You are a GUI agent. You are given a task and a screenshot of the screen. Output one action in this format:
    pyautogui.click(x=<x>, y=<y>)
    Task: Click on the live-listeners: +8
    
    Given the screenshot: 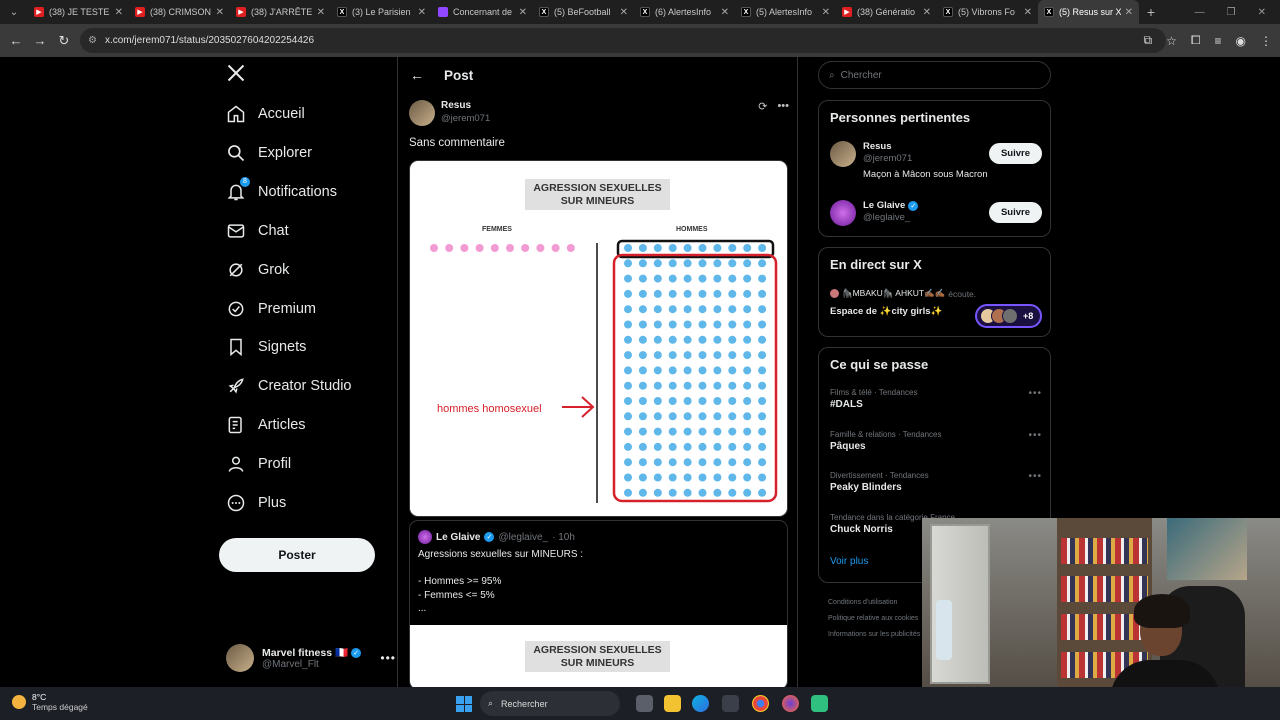 What is the action you would take?
    pyautogui.click(x=1008, y=316)
    